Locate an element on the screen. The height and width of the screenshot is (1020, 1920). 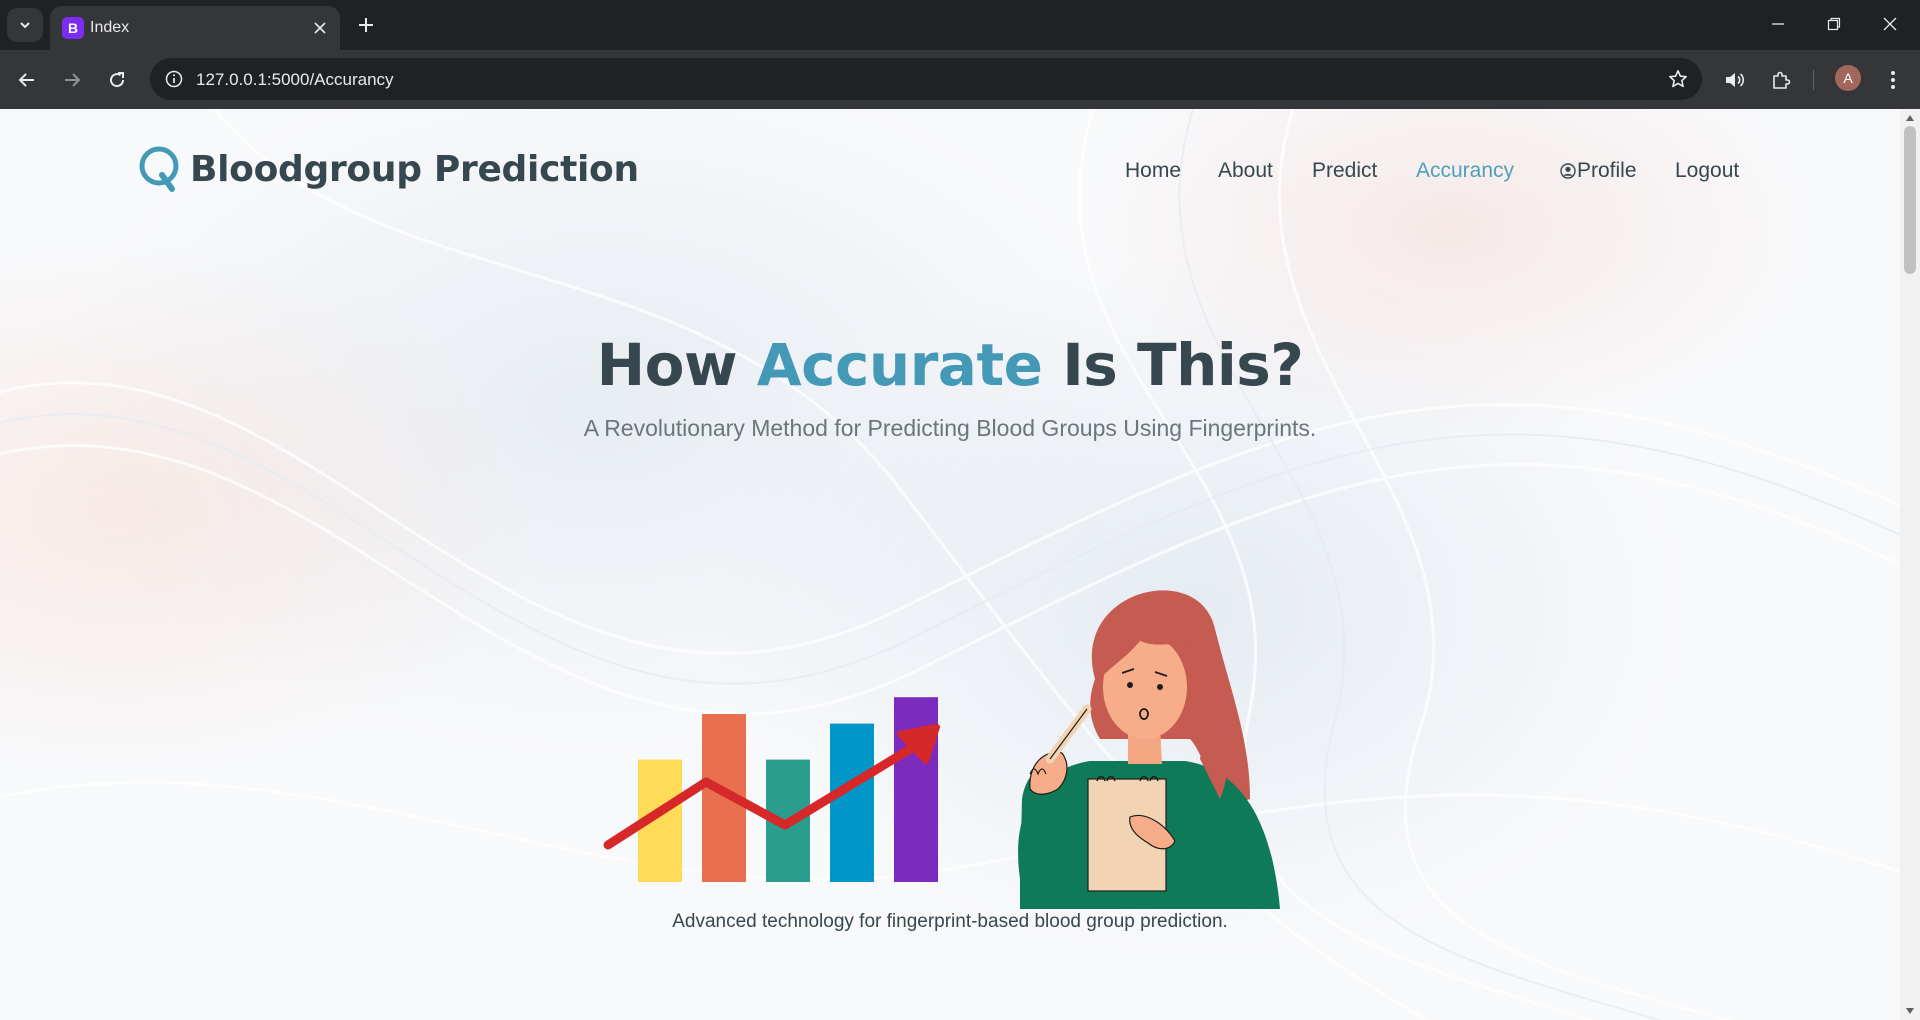
browser-tabstrip: B Index is located at coordinates (960, 25).